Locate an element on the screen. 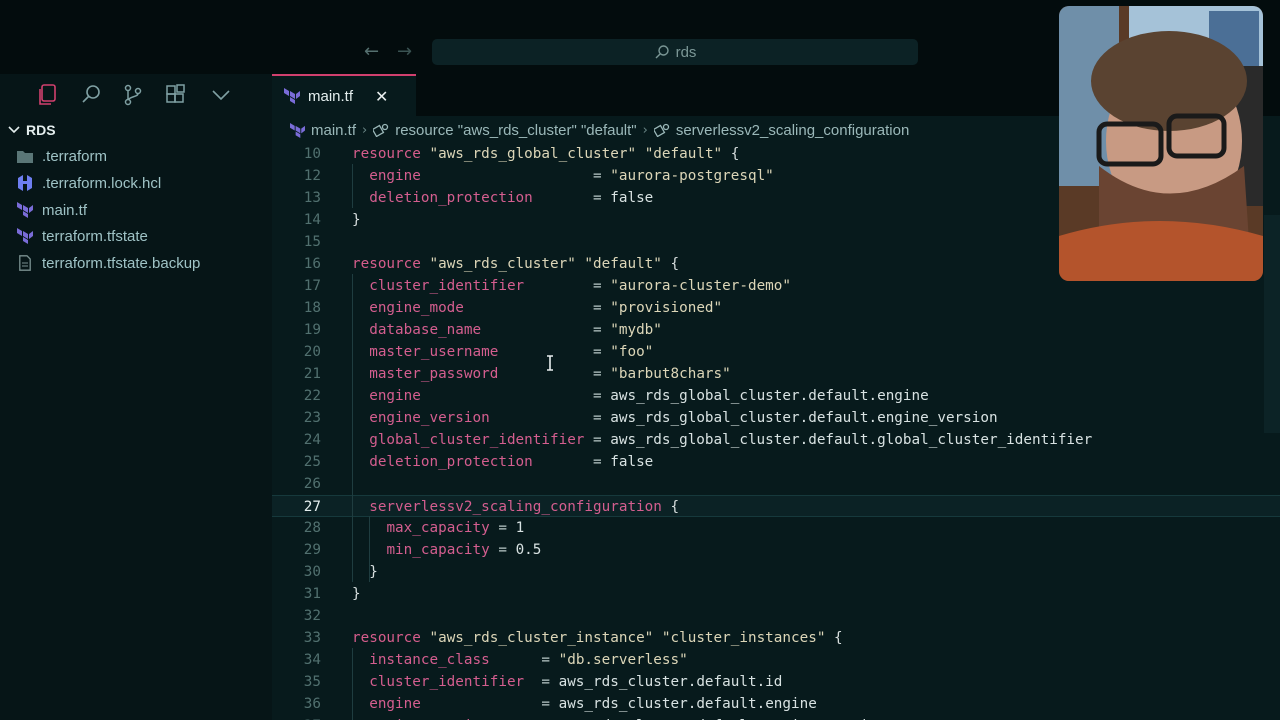 The height and width of the screenshot is (720, 1280). code-text: engine = aws_rds_cluster.default.engine is located at coordinates (593, 704).